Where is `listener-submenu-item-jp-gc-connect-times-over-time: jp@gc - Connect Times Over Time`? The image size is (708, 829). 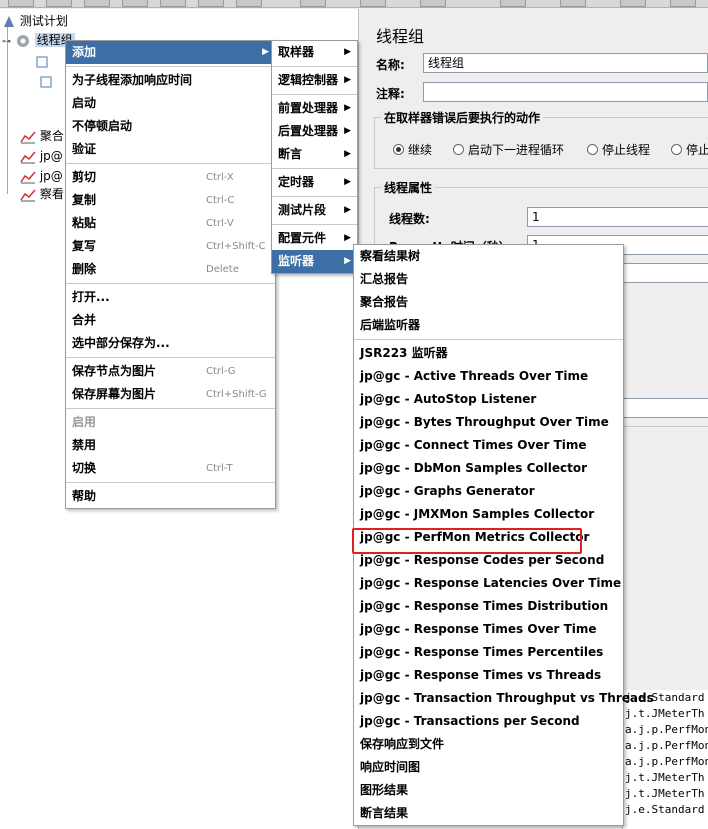 listener-submenu-item-jp-gc-connect-times-over-time: jp@gc - Connect Times Over Time is located at coordinates (488, 445).